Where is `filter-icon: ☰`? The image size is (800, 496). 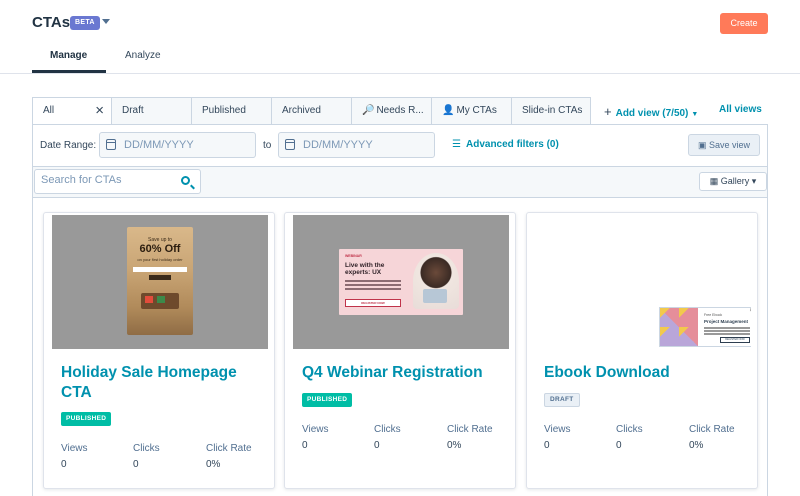
filter-icon: ☰ is located at coordinates (456, 144).